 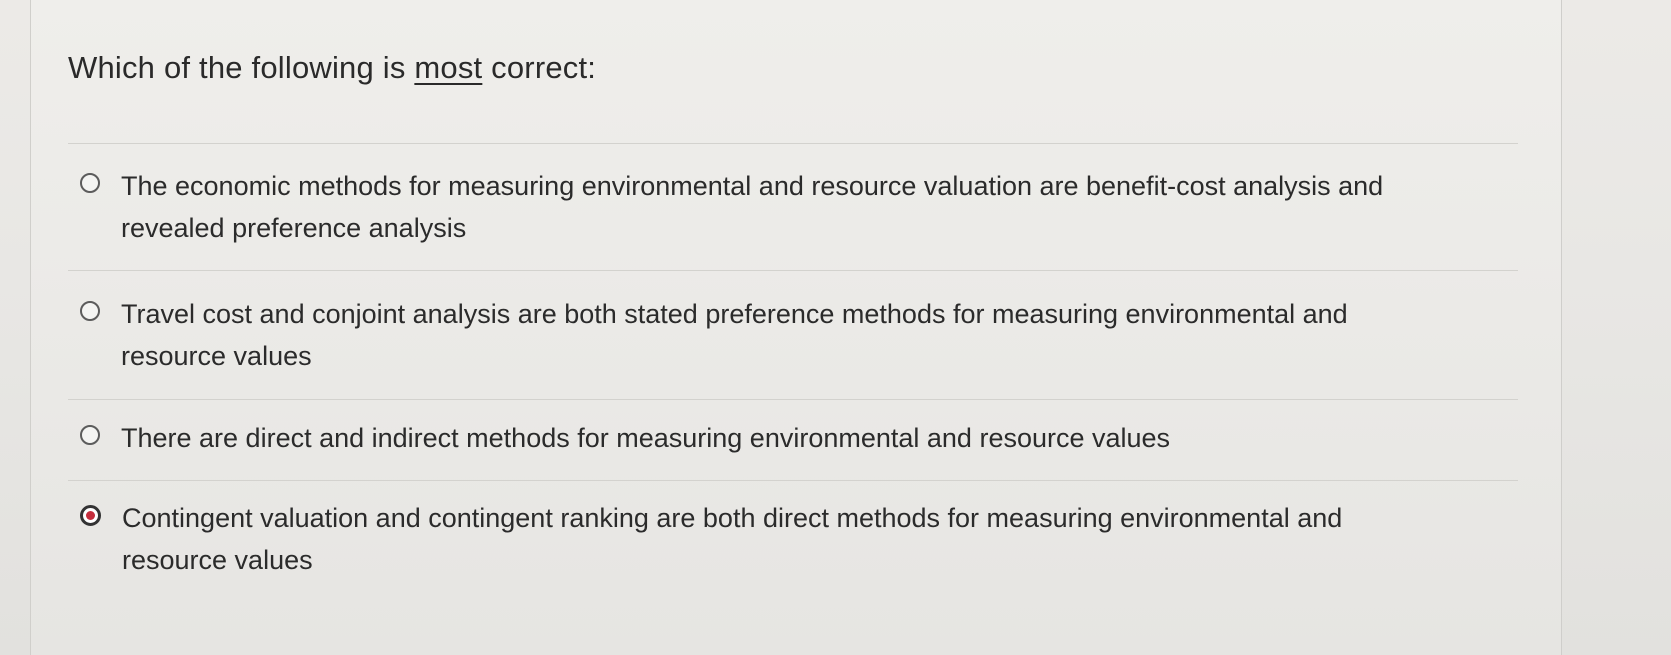 I want to click on radio-button-option-4-selected, so click(x=90, y=515).